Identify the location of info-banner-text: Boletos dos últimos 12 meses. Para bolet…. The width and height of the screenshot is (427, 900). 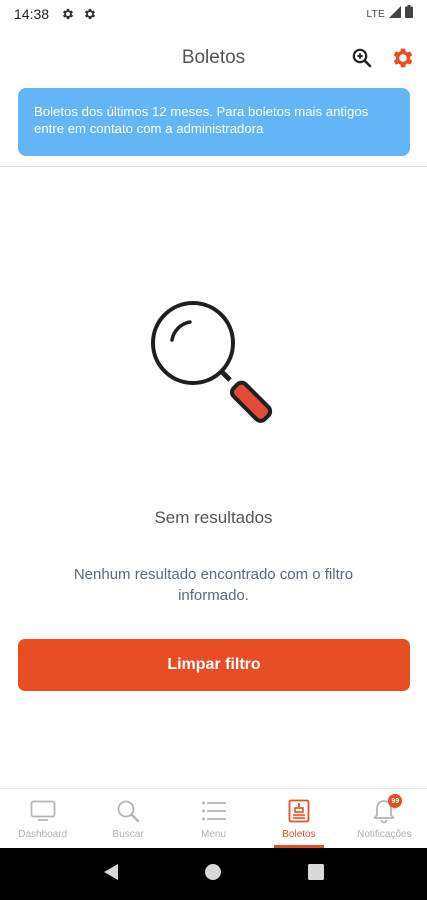
(201, 120).